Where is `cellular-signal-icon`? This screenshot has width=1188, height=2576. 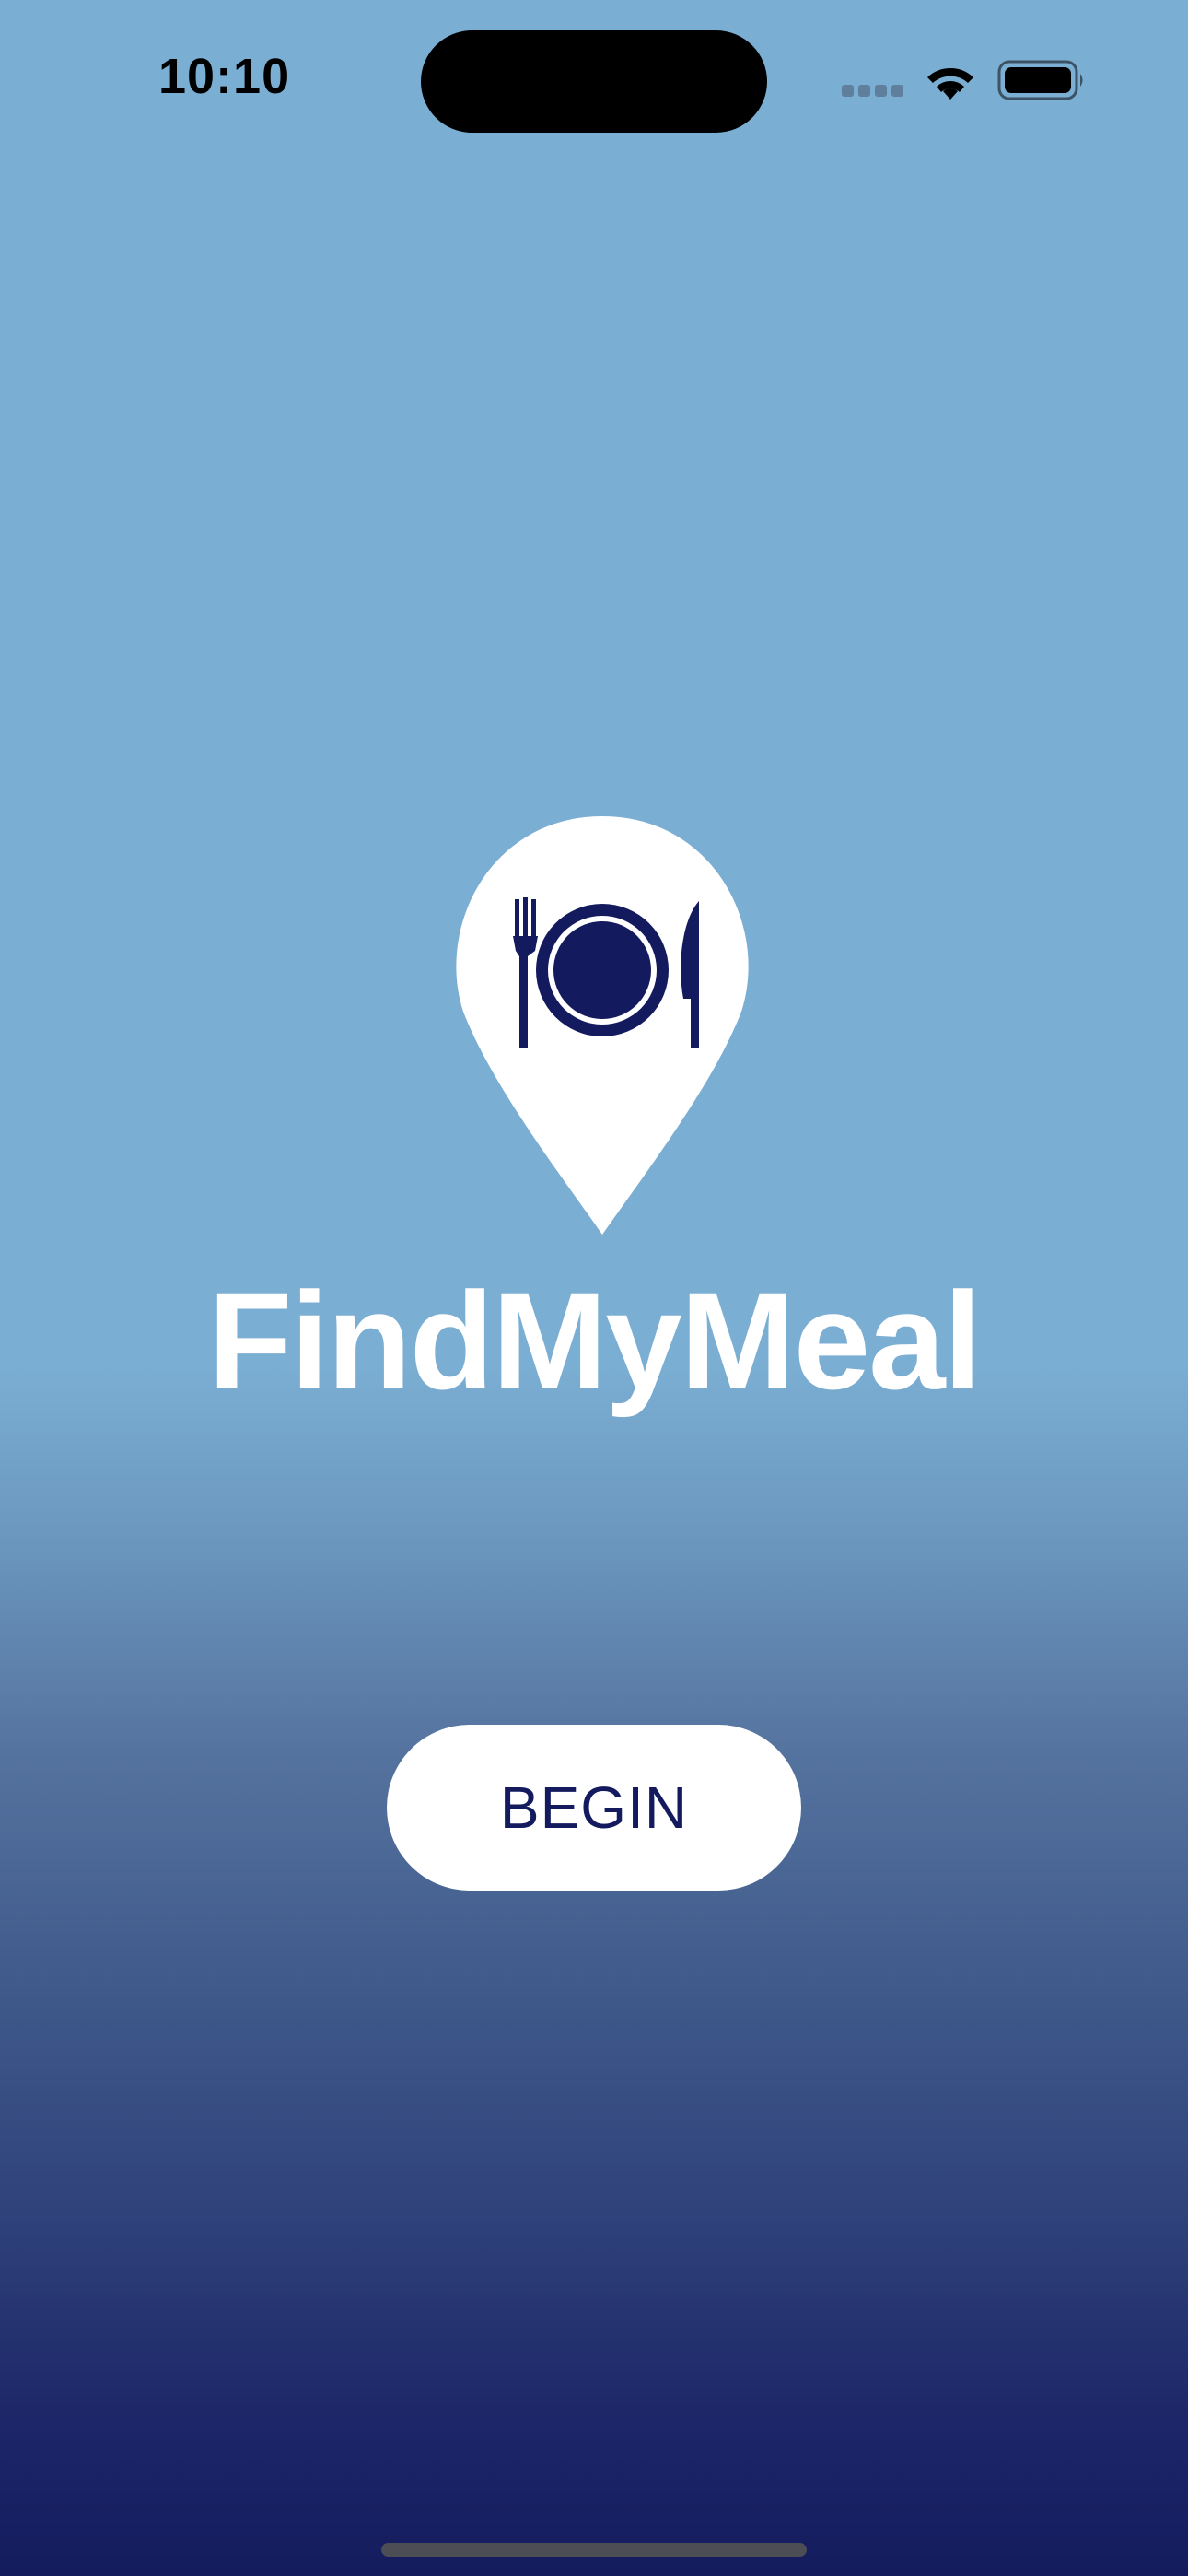
cellular-signal-icon is located at coordinates (874, 91).